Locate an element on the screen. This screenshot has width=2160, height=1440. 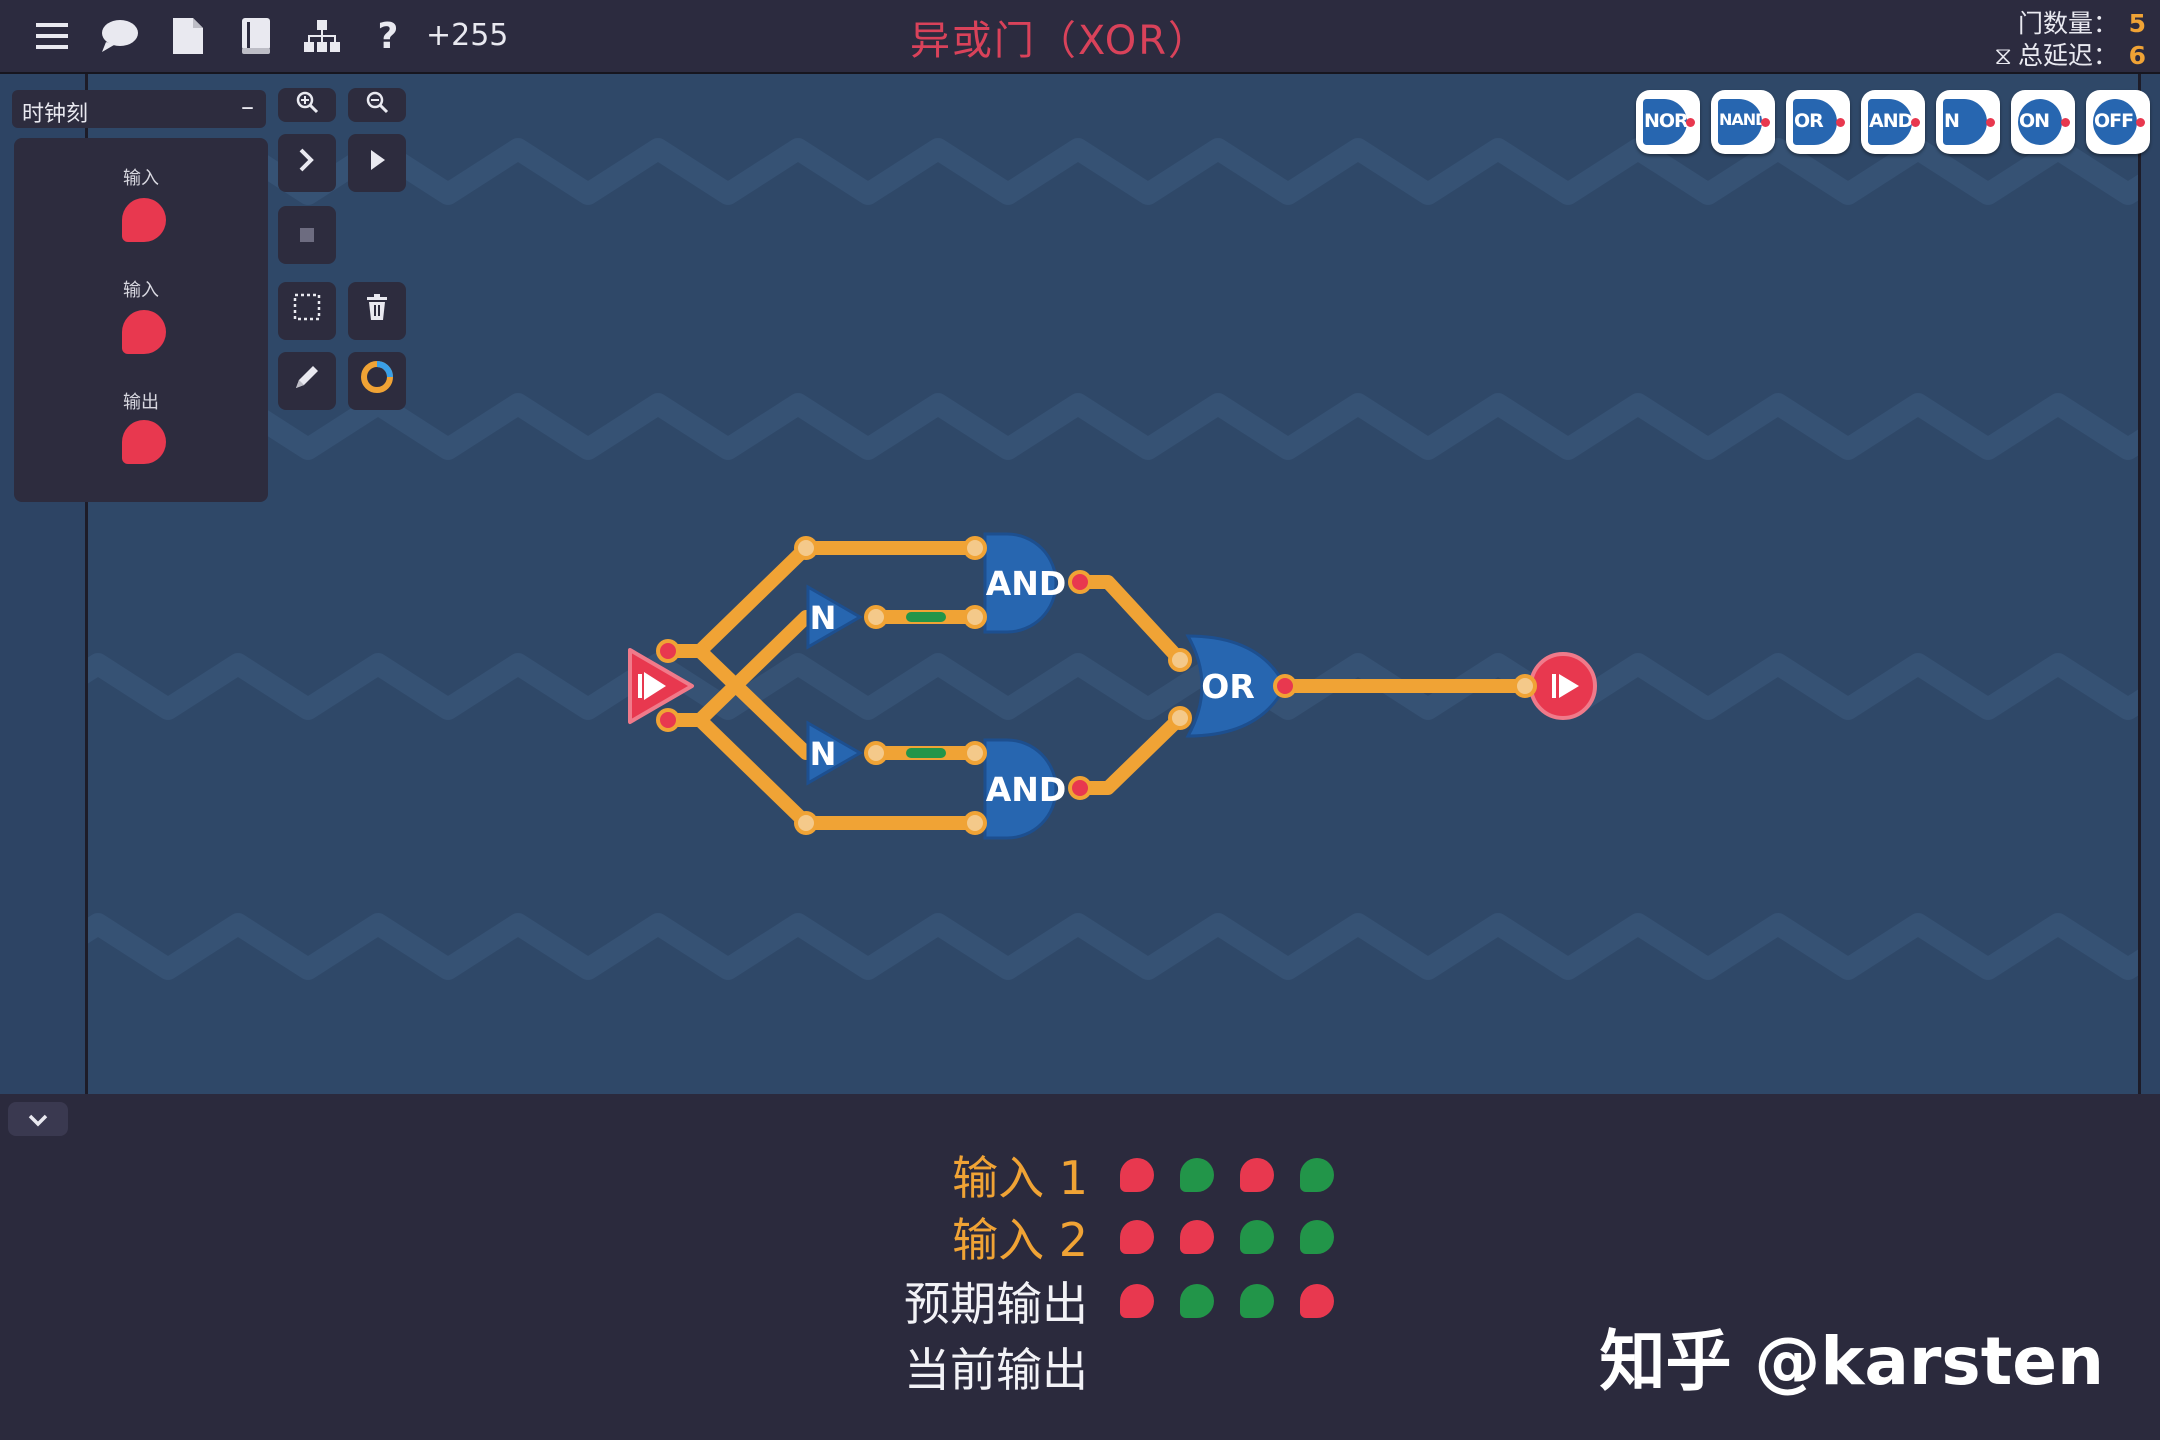
palette-gate-n: N is located at coordinates (1968, 122).